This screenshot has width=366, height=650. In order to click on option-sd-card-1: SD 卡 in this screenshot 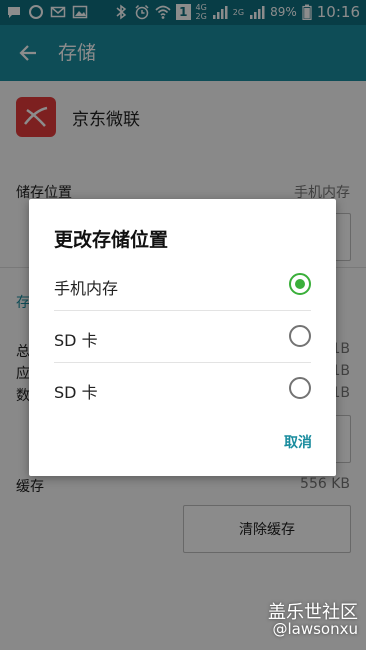, I will do `click(182, 337)`.